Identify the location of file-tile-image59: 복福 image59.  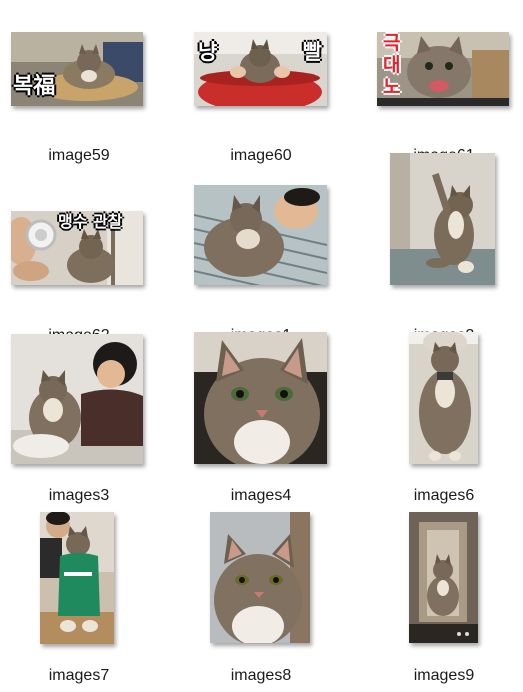
(79, 86).